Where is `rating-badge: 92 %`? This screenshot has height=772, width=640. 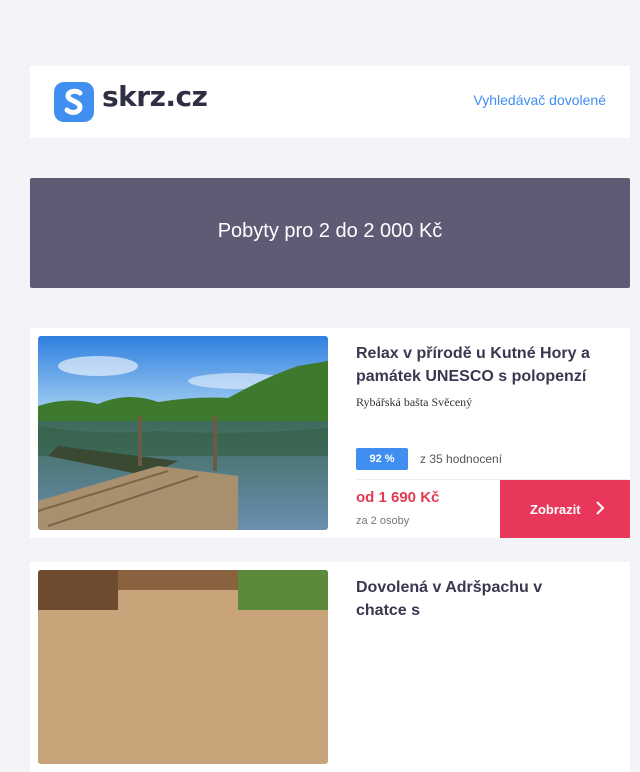
rating-badge: 92 % is located at coordinates (382, 459).